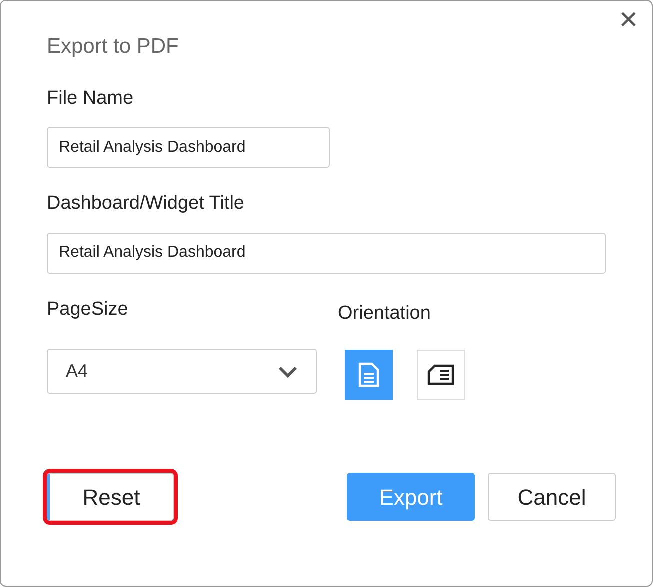 This screenshot has height=587, width=653. I want to click on field-label: Orientation, so click(385, 314).